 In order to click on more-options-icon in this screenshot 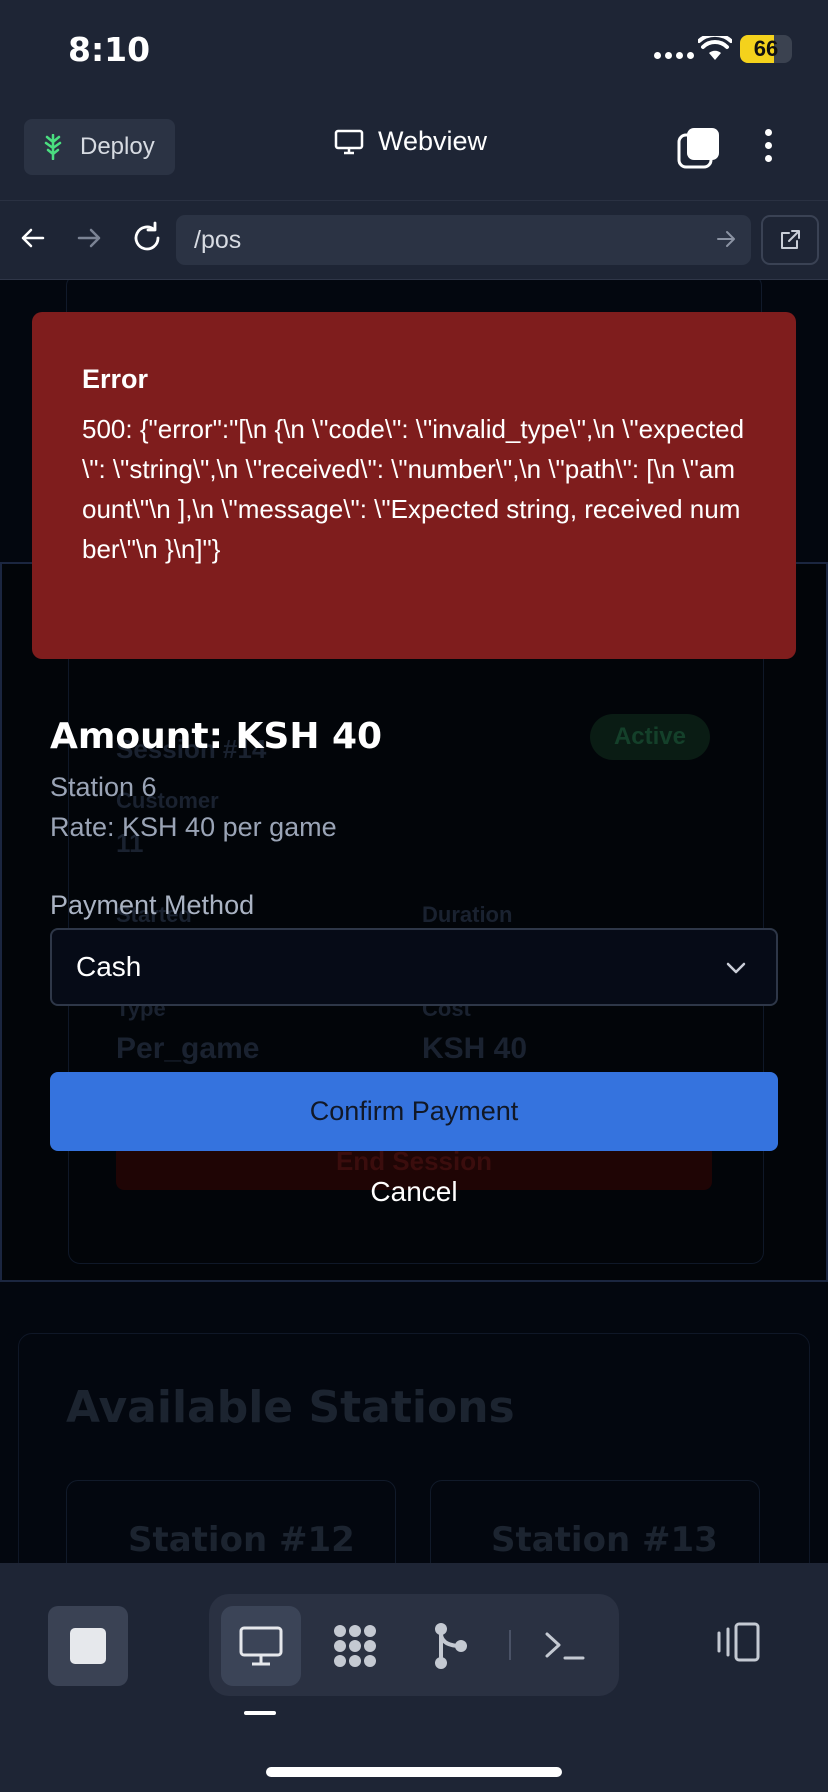, I will do `click(768, 146)`.